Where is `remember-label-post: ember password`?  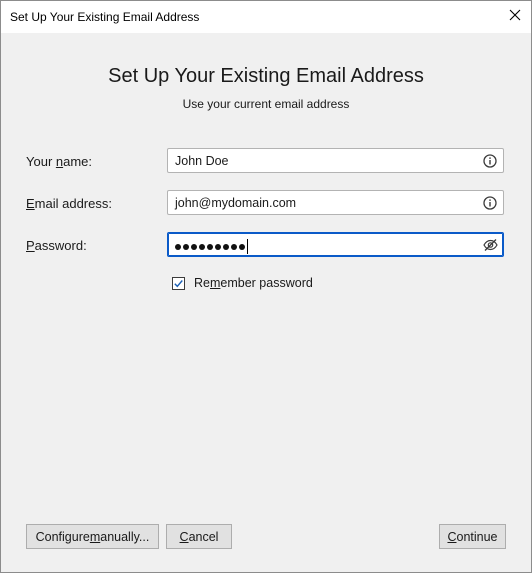
remember-label-post: ember password is located at coordinates (266, 283).